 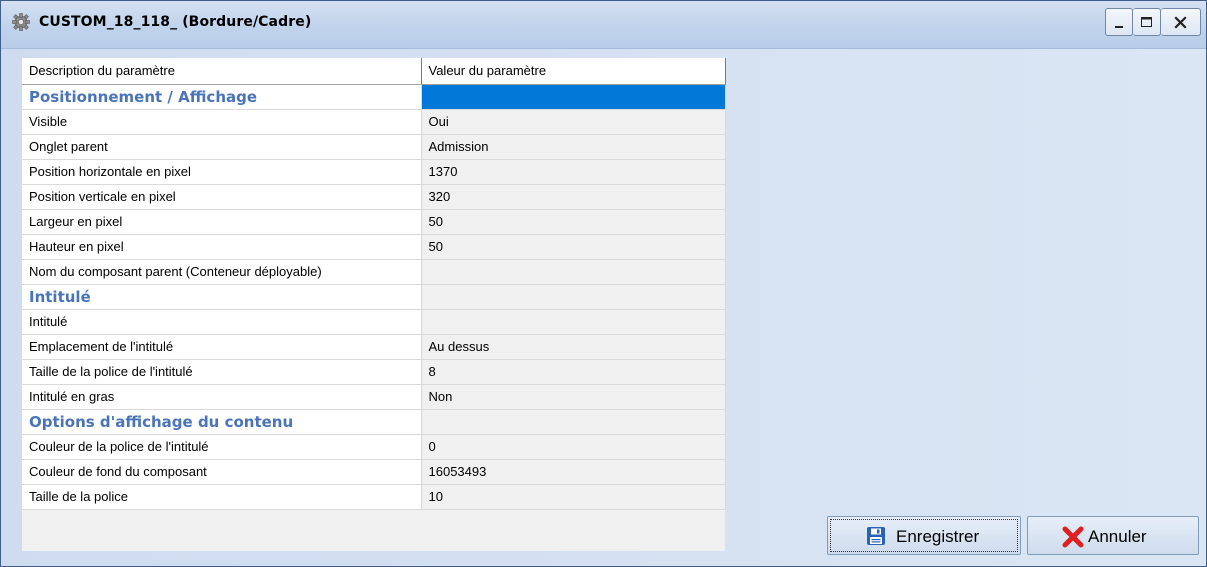 I want to click on save-button: Enregistrer, so click(x=924, y=535).